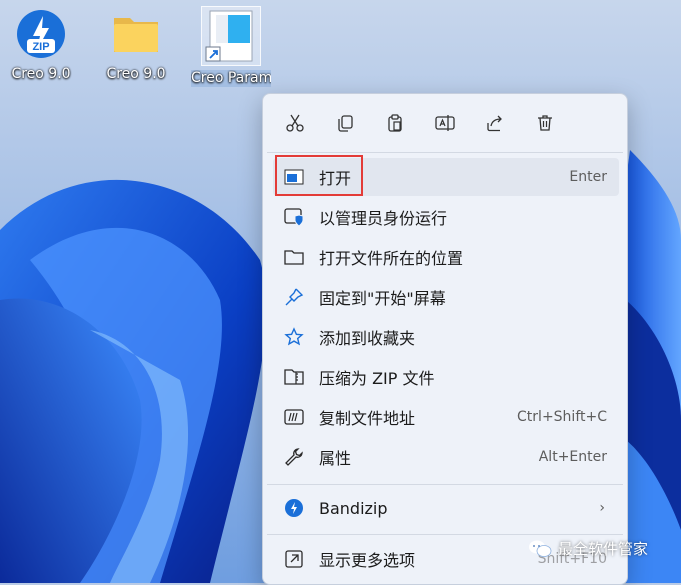 Image resolution: width=681 pixels, height=585 pixels. What do you see at coordinates (335, 458) in the screenshot?
I see `menu-item-label: 属性` at bounding box center [335, 458].